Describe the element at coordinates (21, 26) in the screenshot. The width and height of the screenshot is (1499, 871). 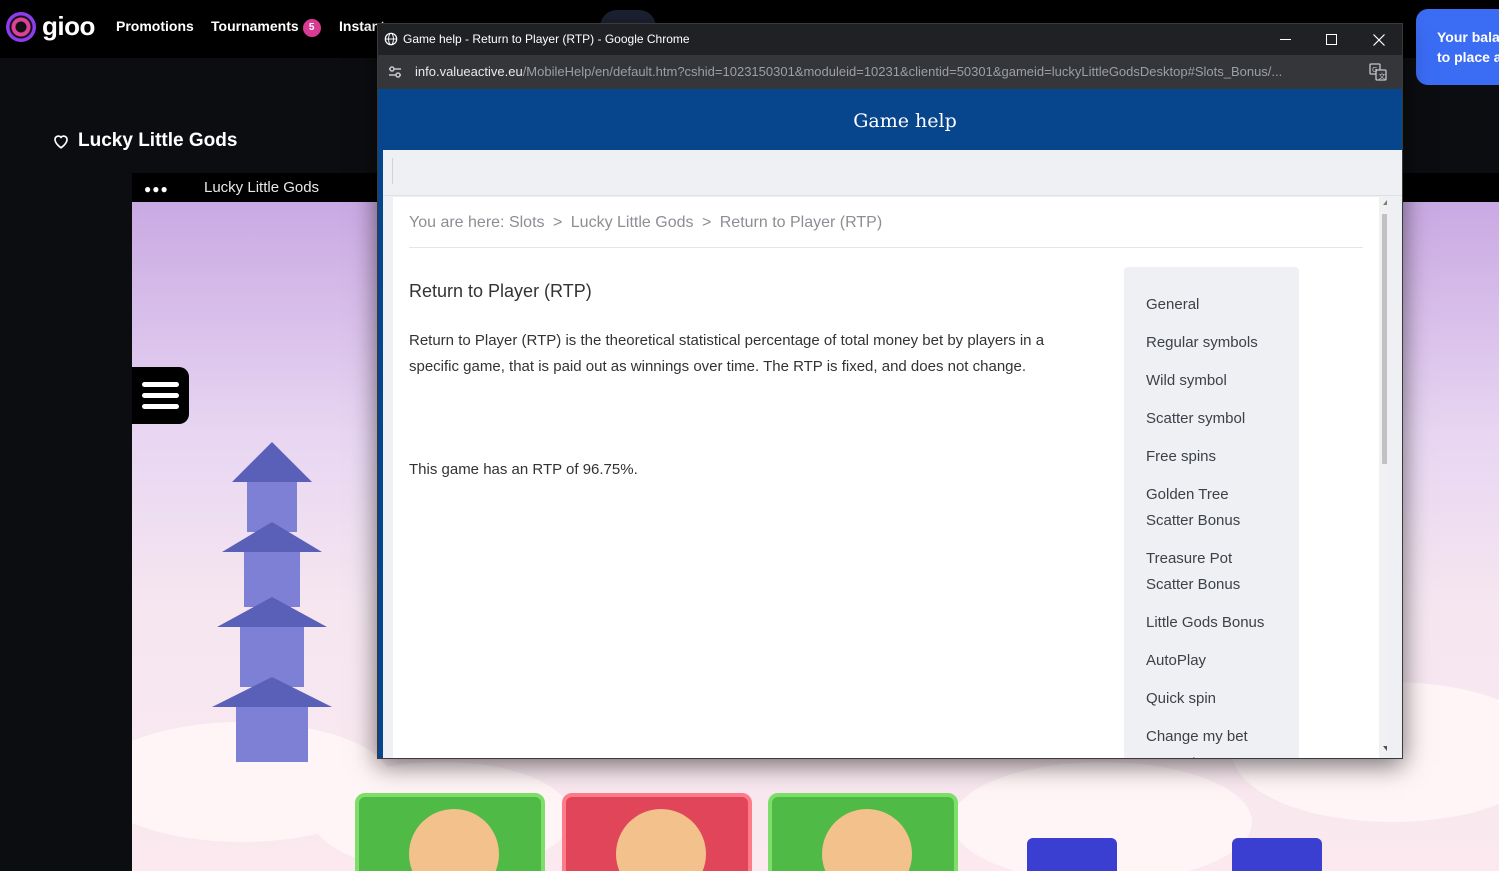
I see `logo-spiral-icon` at that location.